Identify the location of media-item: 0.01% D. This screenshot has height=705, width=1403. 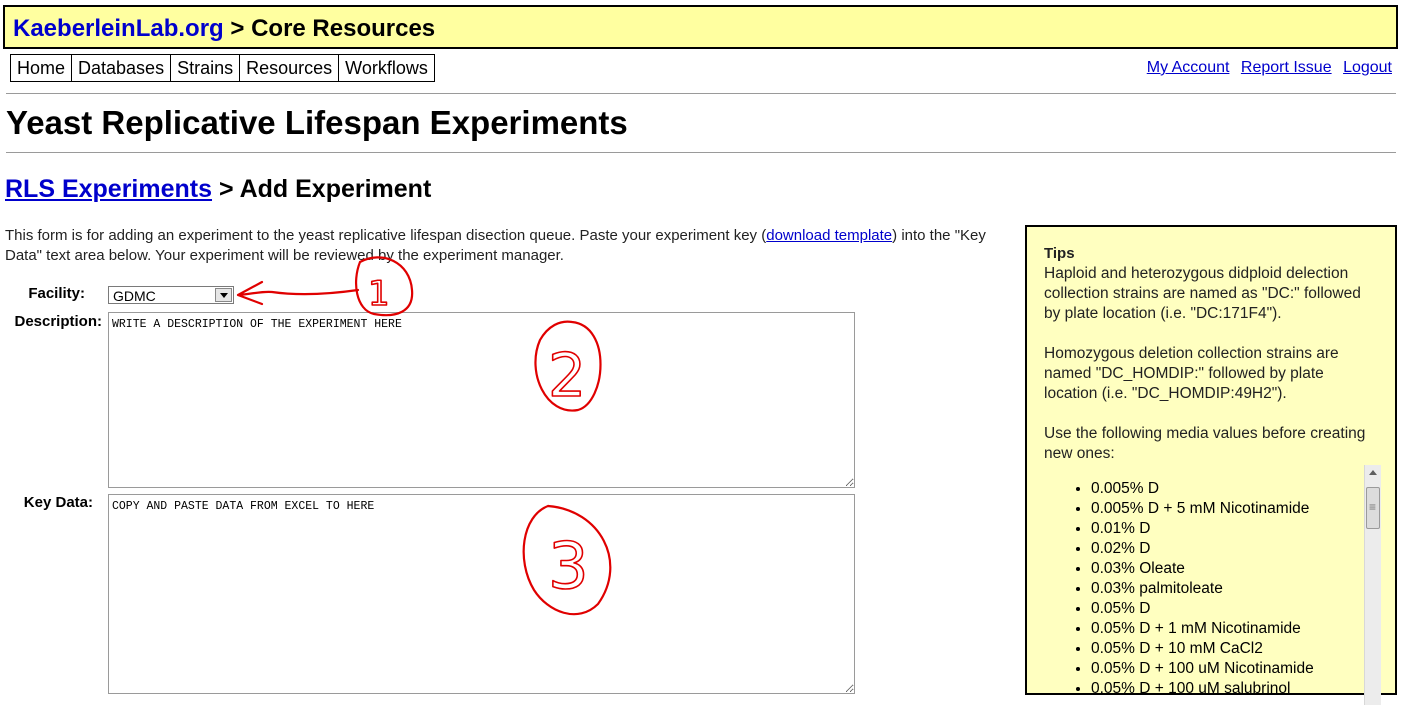
(1236, 529).